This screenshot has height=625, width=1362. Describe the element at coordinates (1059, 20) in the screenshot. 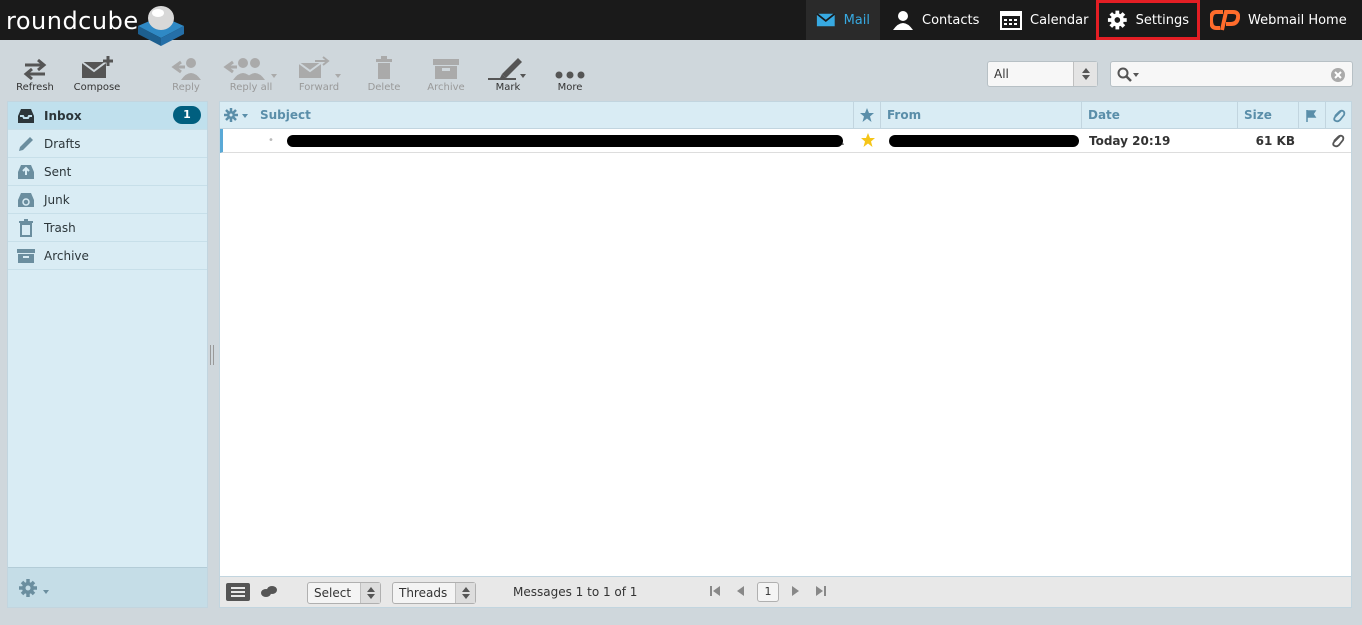

I see `nav-calendar-label: Calendar` at that location.